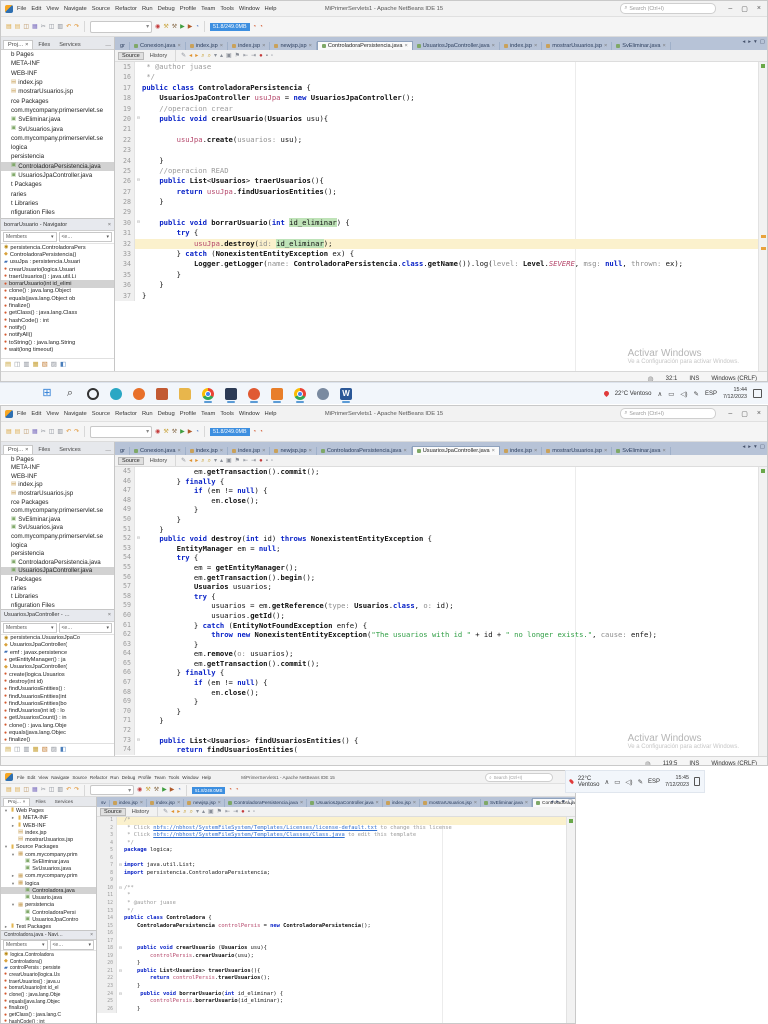 Image resolution: width=768 pixels, height=1024 pixels. Describe the element at coordinates (57, 184) in the screenshot. I see `tree-item: t Packages` at that location.